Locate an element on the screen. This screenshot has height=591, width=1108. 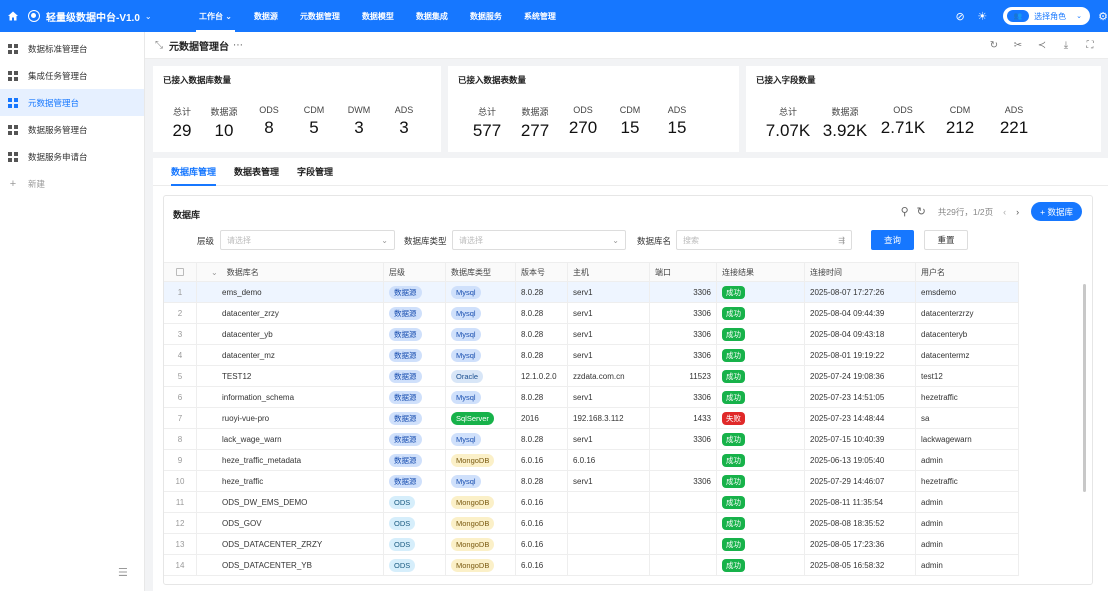
db-name: ODS_DATACENTER_YB is located at coordinates (290, 565).